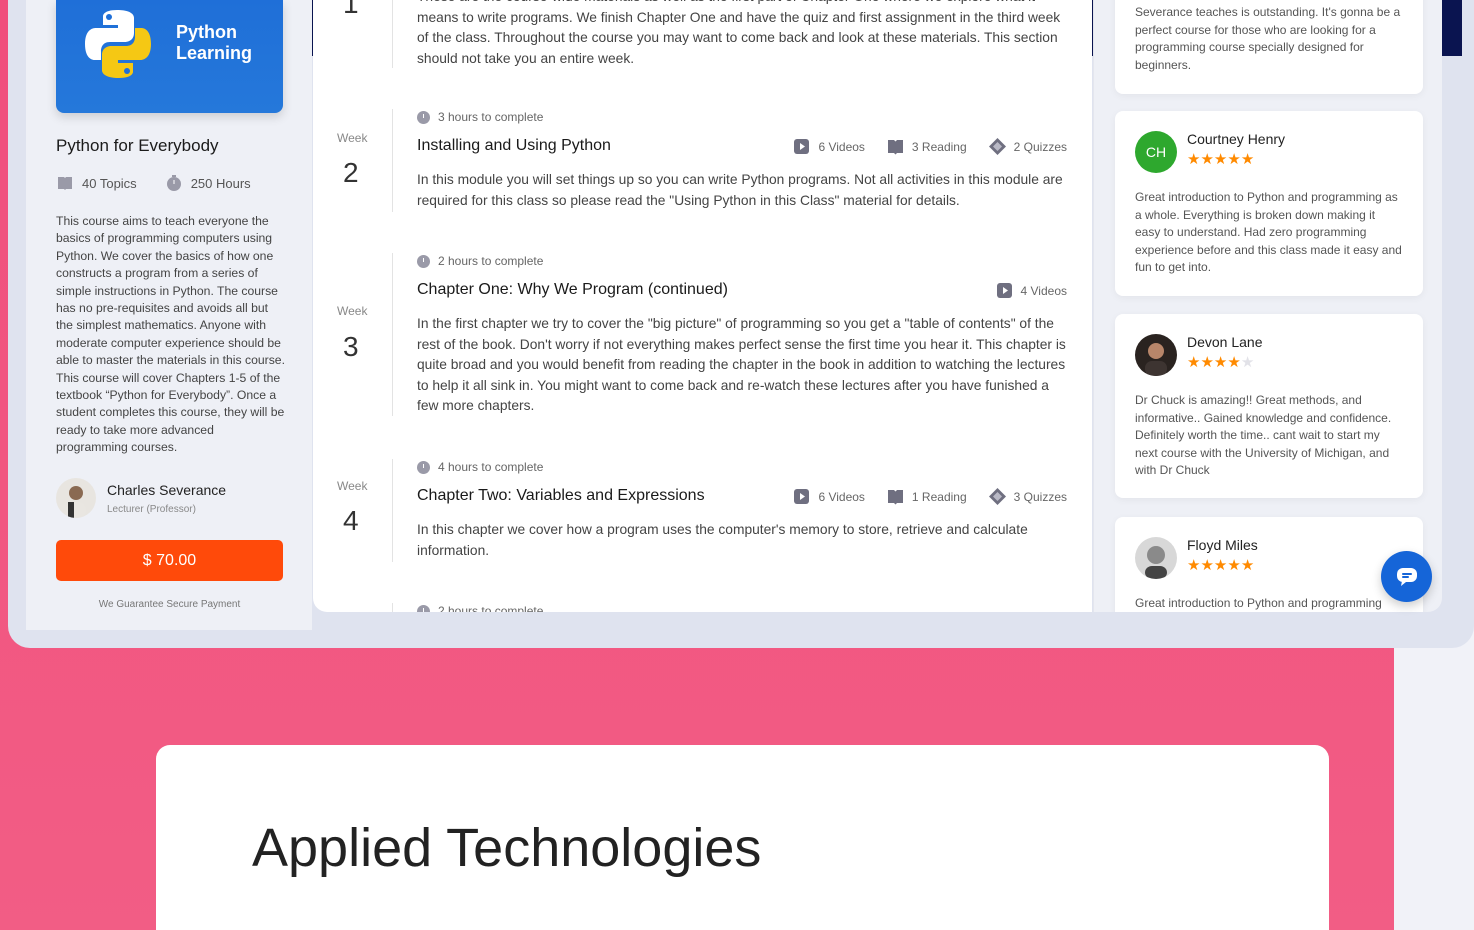  I want to click on lecturer-role: Lecturer (Professor), so click(151, 509).